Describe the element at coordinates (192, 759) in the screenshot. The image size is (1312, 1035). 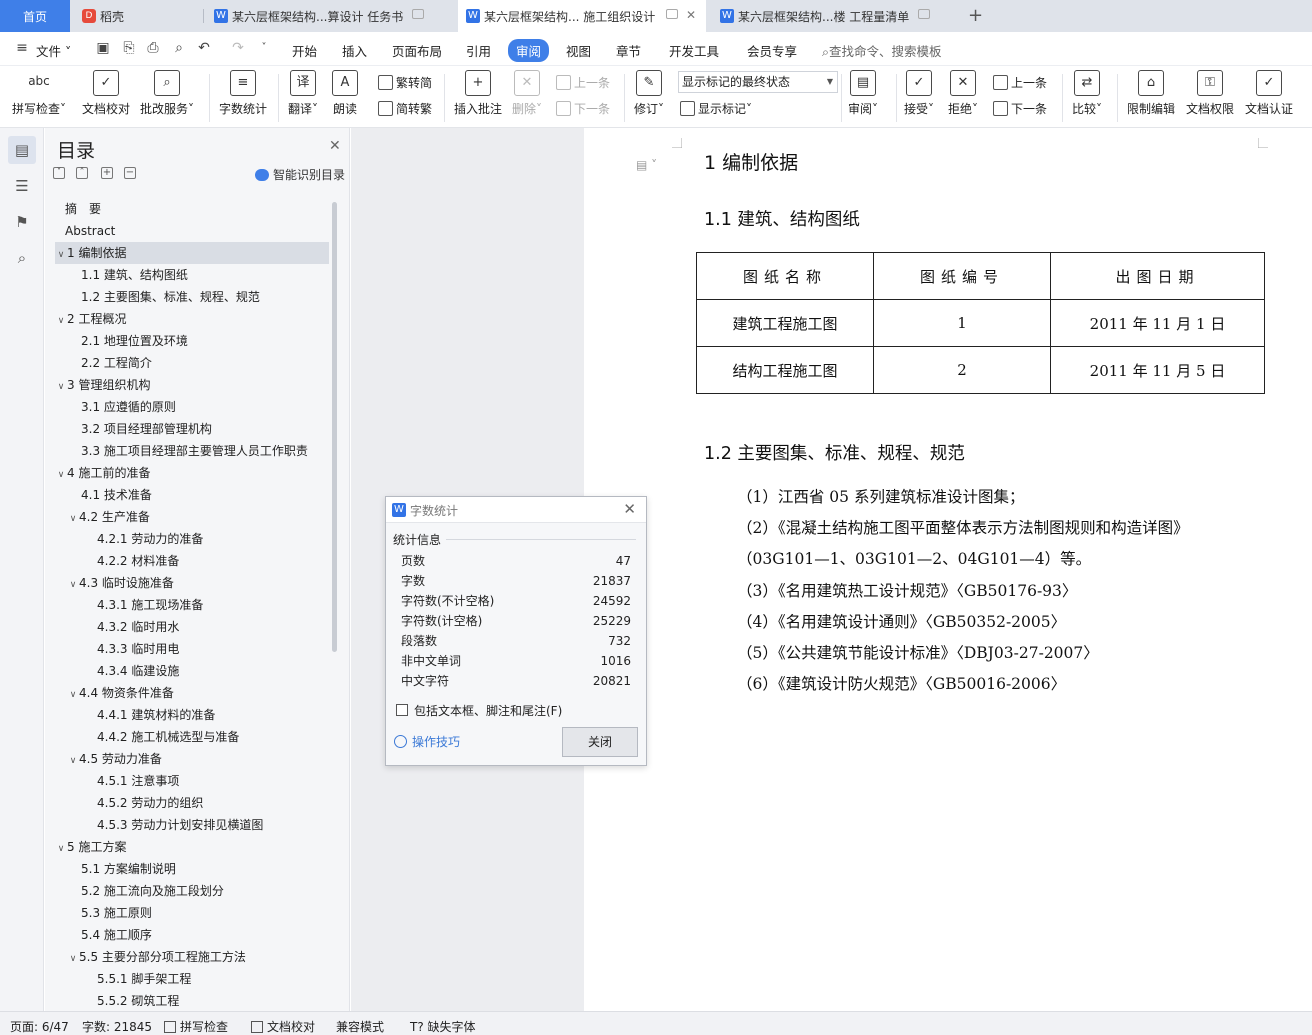
I see `toc-item: ∨ 4.5 劳动力准备` at that location.